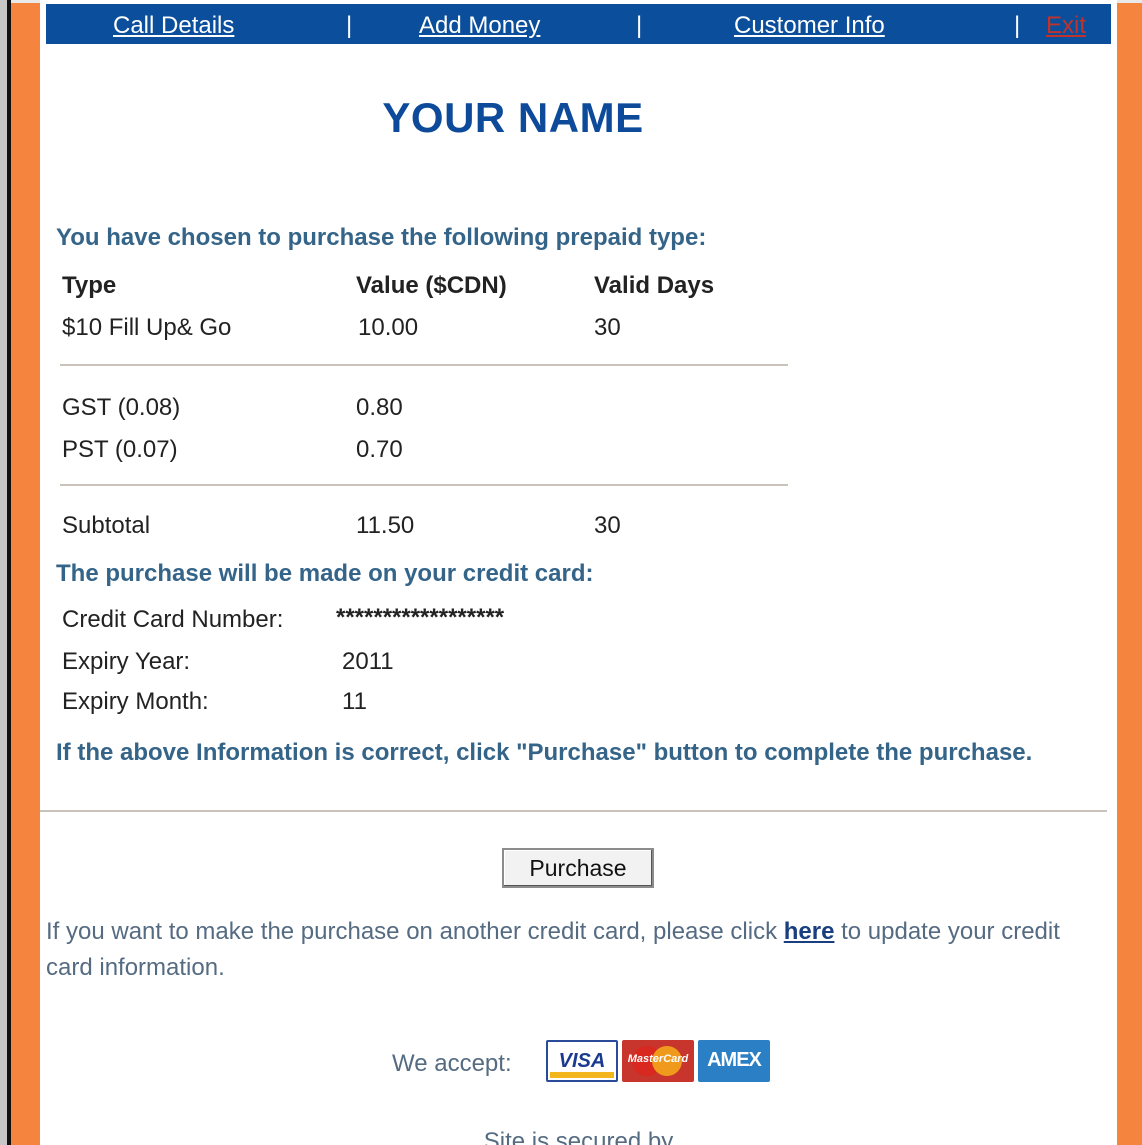  I want to click on visa-logo: VISA, so click(582, 1061).